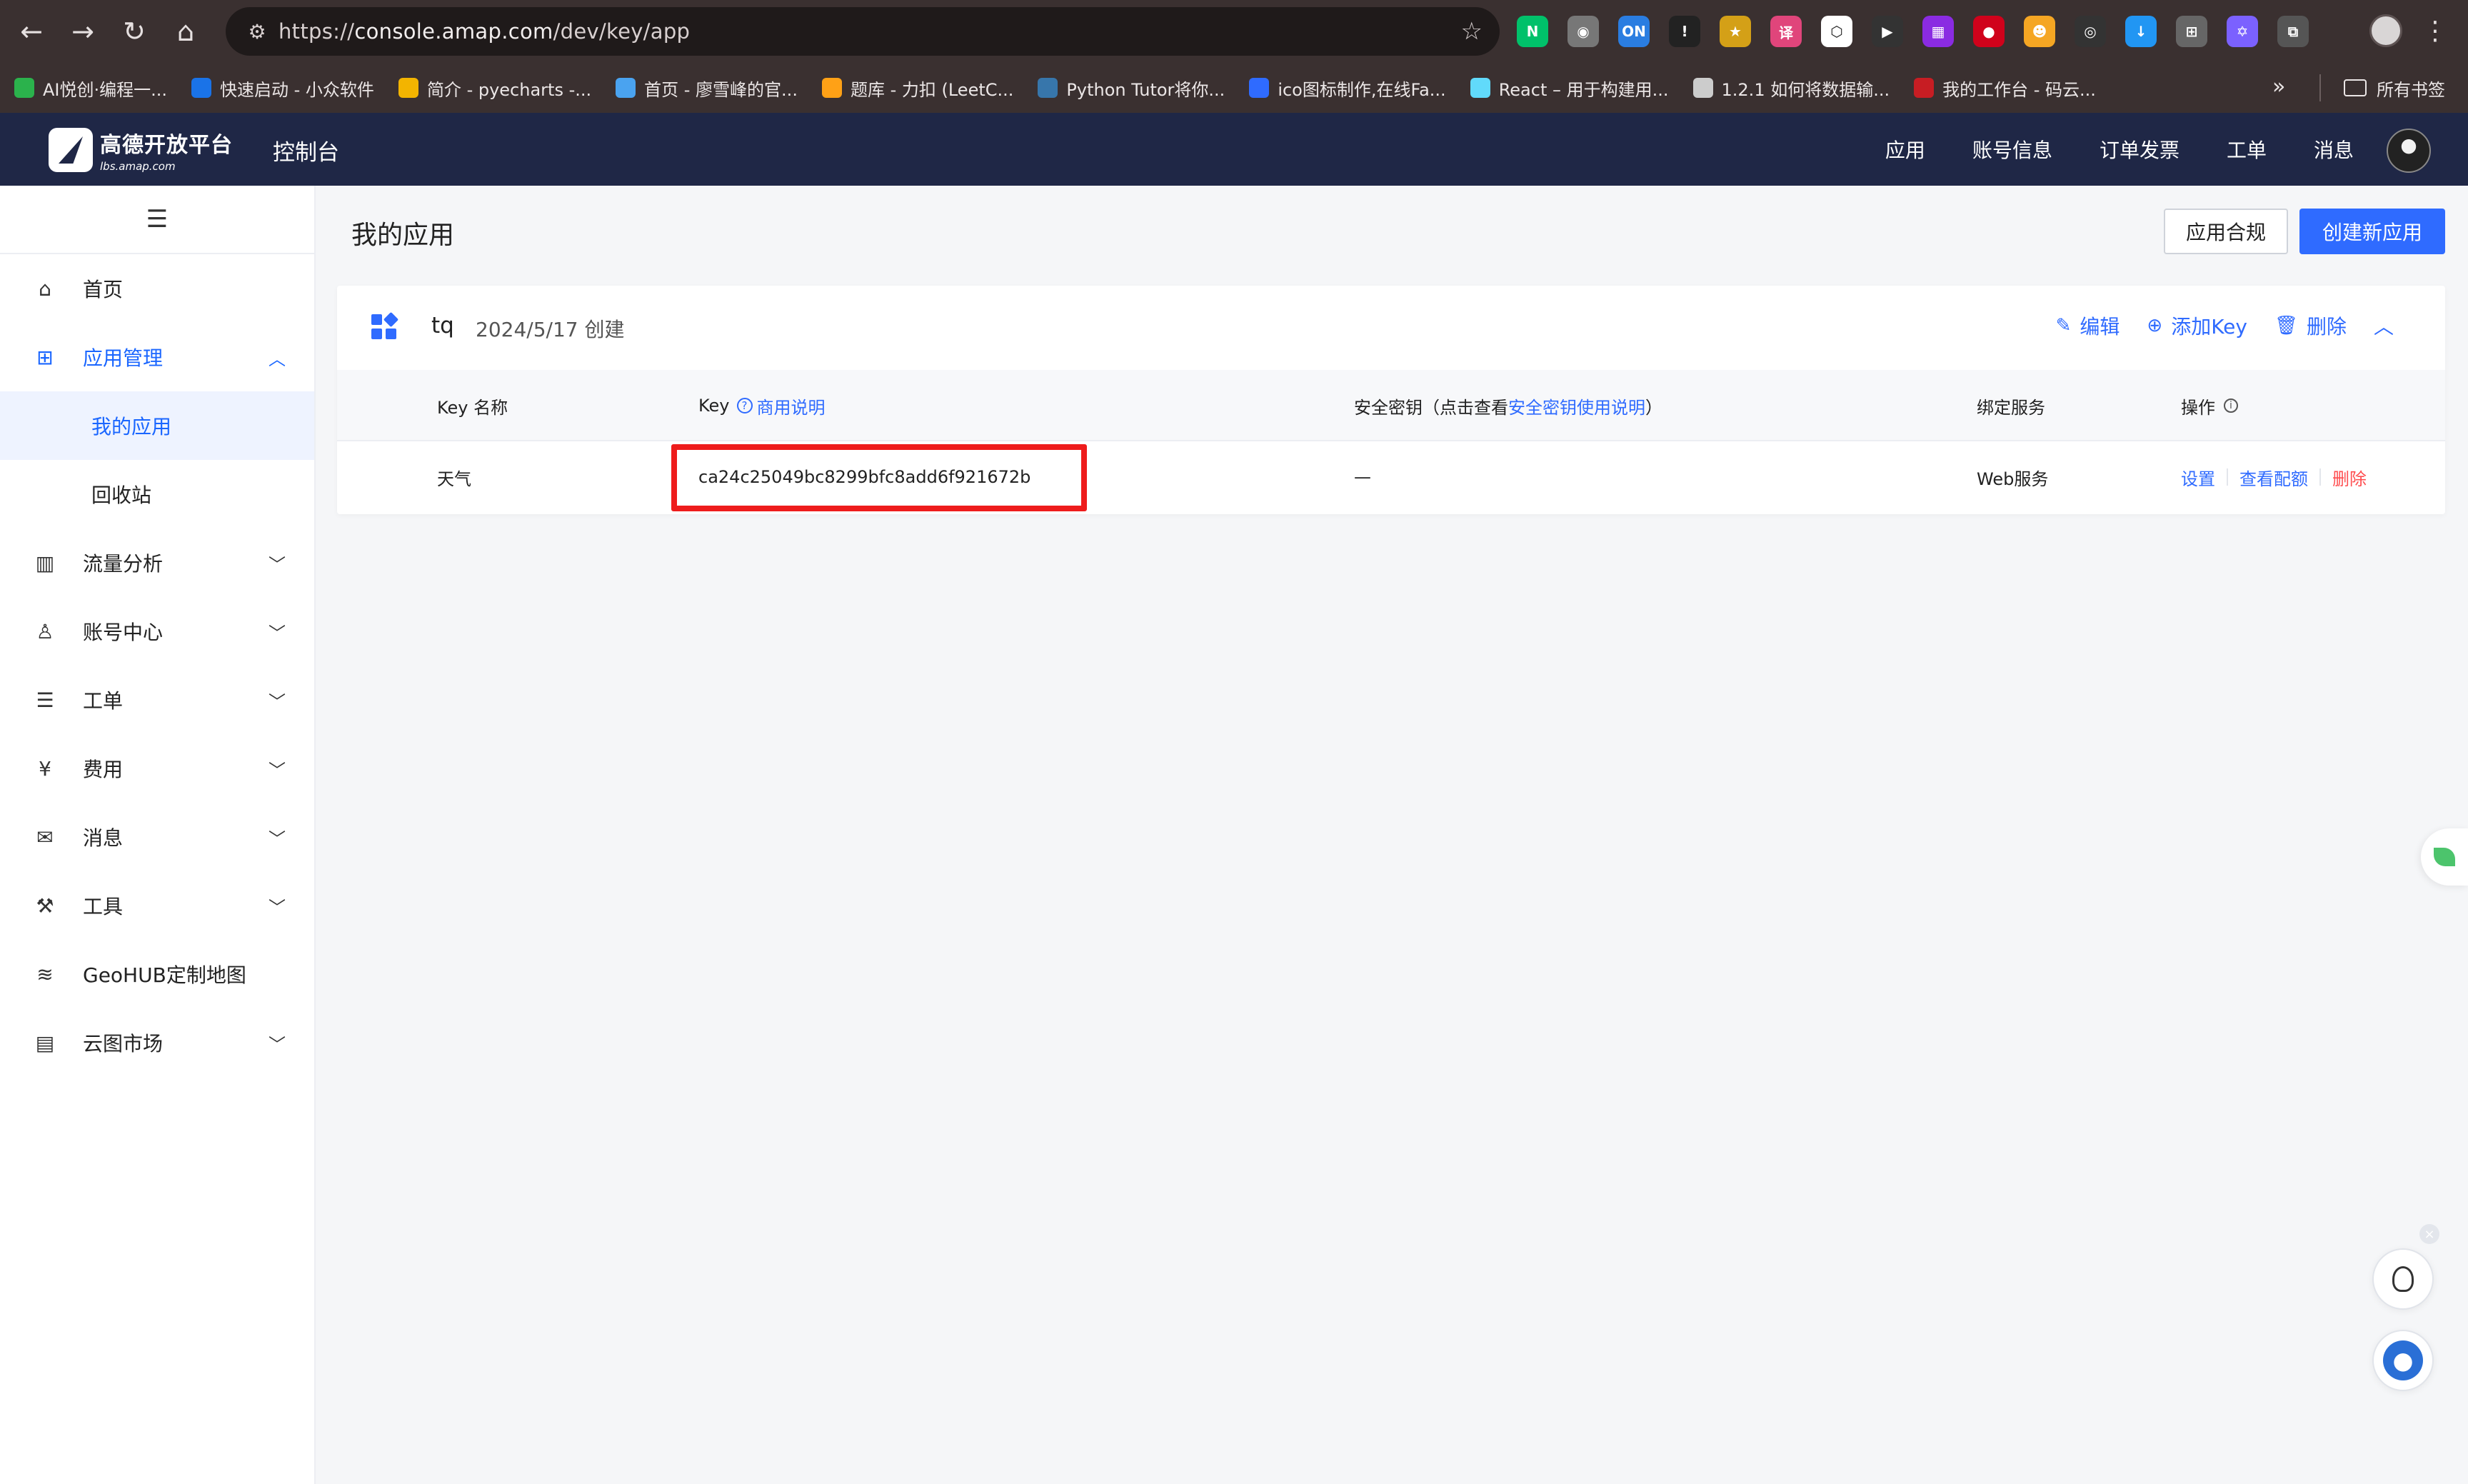 The image size is (2468, 1484). What do you see at coordinates (1684, 31) in the screenshot?
I see `badge-icon: !` at bounding box center [1684, 31].